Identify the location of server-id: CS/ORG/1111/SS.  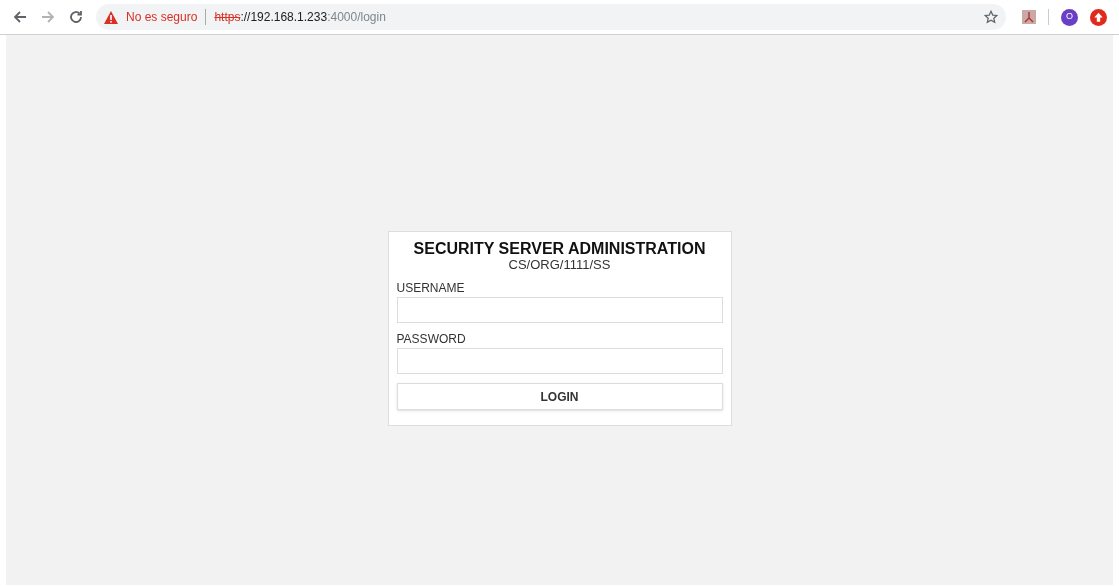
(559, 265).